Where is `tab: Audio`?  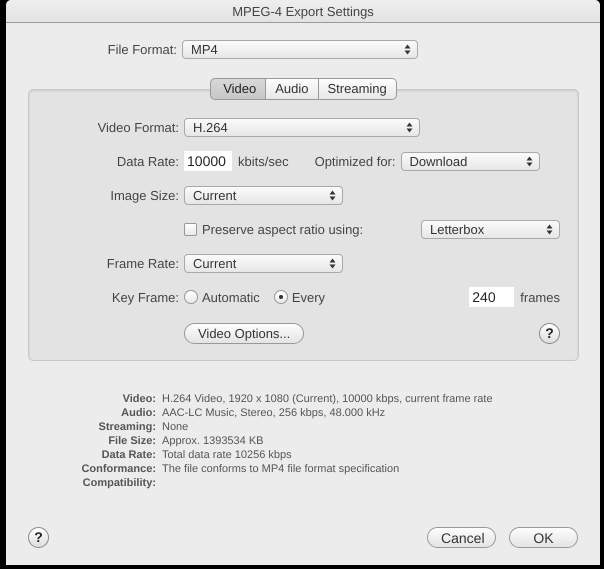 tab: Audio is located at coordinates (292, 89).